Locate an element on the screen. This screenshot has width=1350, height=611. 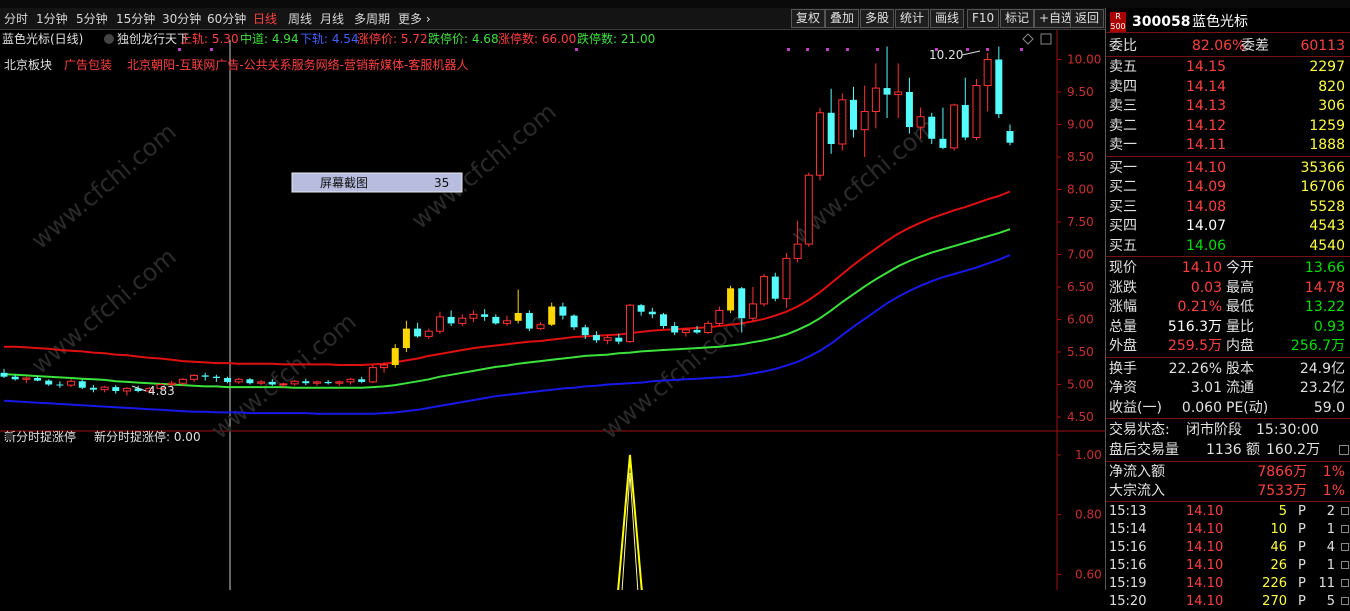
flow-row-1: 大宗流入 7533万 1% is located at coordinates (1228, 490).